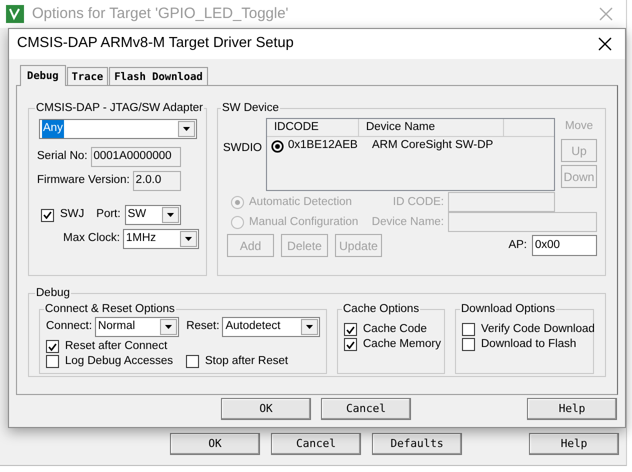 The image size is (632, 472). I want to click on ap-field: 0x00, so click(564, 245).